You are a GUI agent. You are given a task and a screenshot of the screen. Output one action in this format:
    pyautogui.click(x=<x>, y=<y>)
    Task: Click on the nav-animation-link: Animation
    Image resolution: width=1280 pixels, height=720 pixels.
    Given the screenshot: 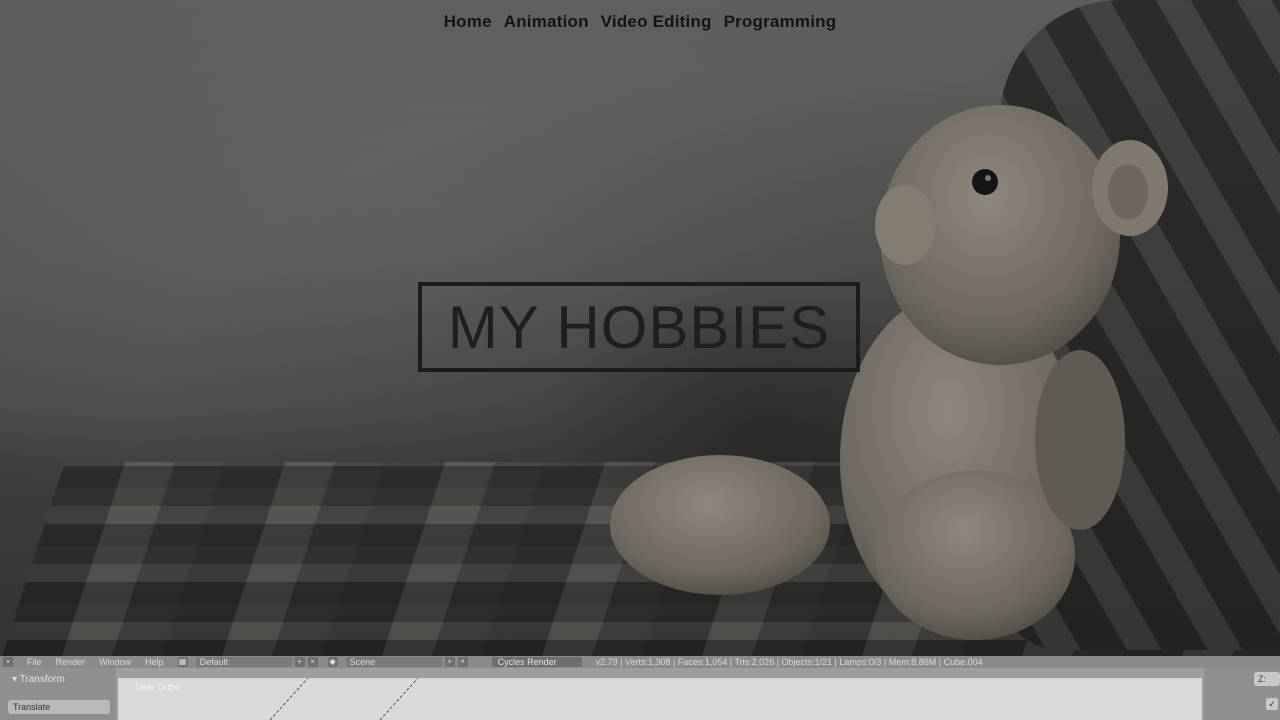 What is the action you would take?
    pyautogui.click(x=546, y=22)
    